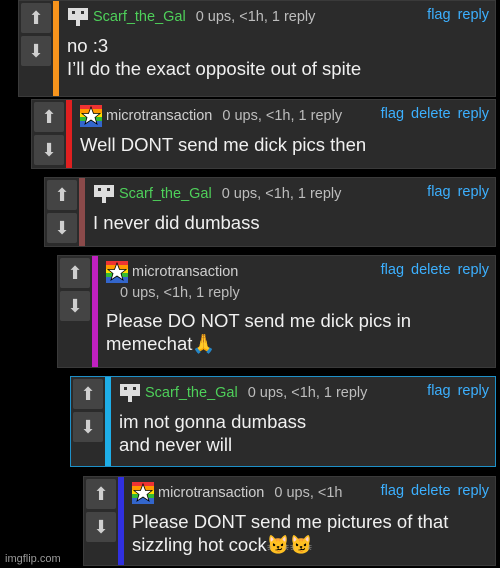 This screenshot has height=568, width=500. I want to click on comment-text: I never did dumbass, so click(176, 222).